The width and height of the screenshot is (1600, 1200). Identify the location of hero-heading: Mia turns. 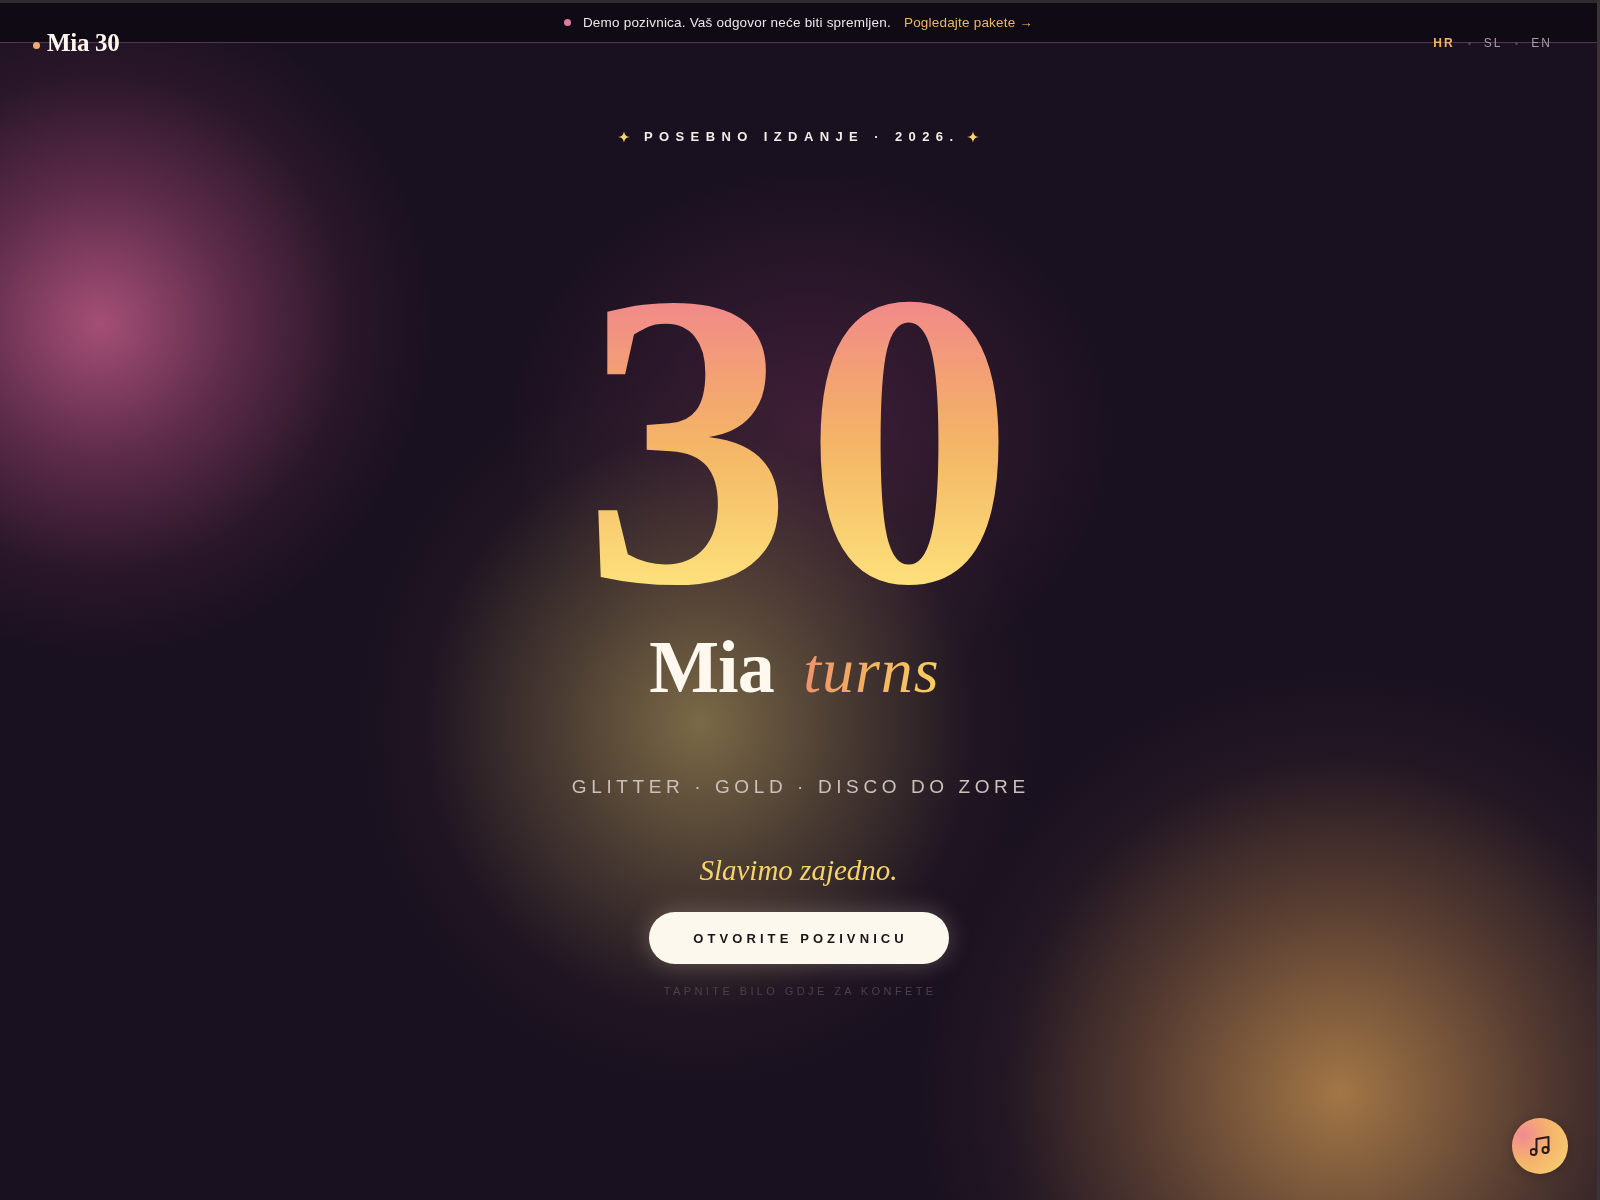
(798, 669).